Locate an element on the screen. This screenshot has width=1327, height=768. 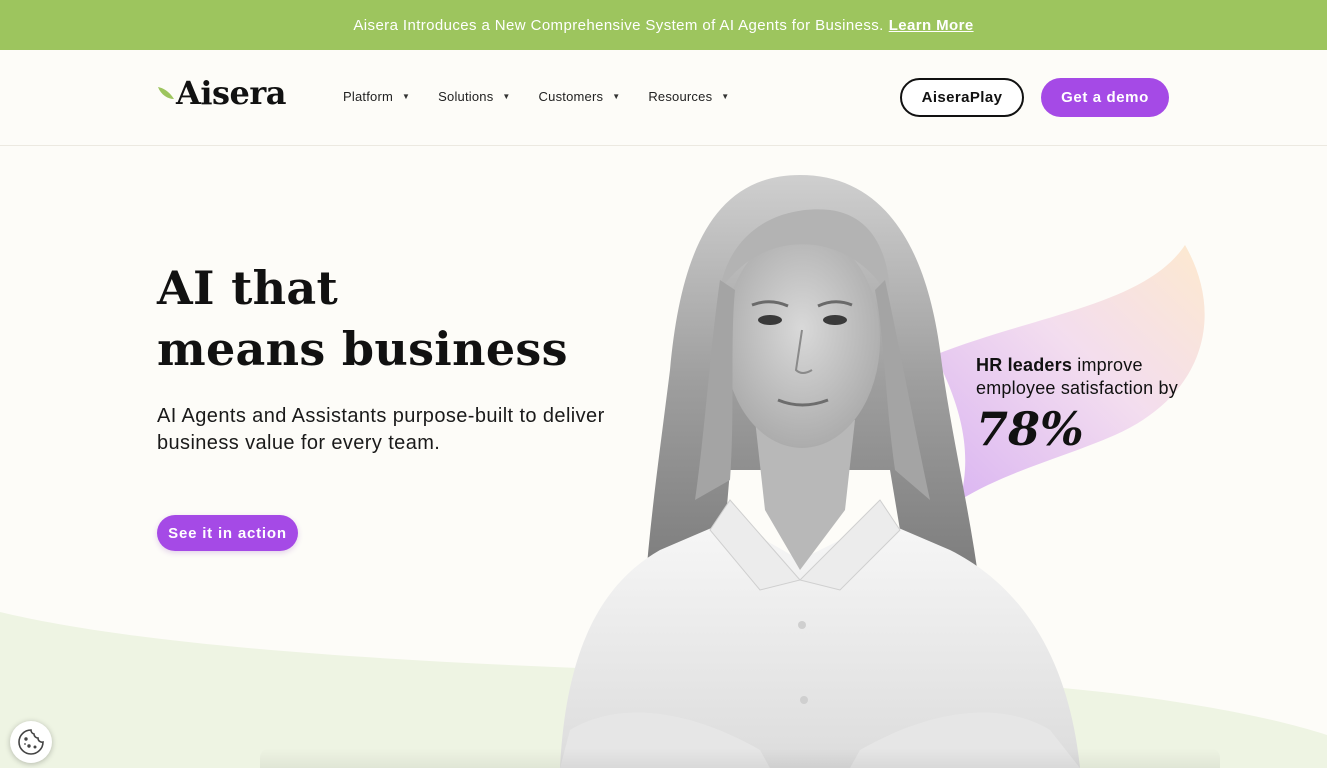
hero-title-line2: means business is located at coordinates (362, 349).